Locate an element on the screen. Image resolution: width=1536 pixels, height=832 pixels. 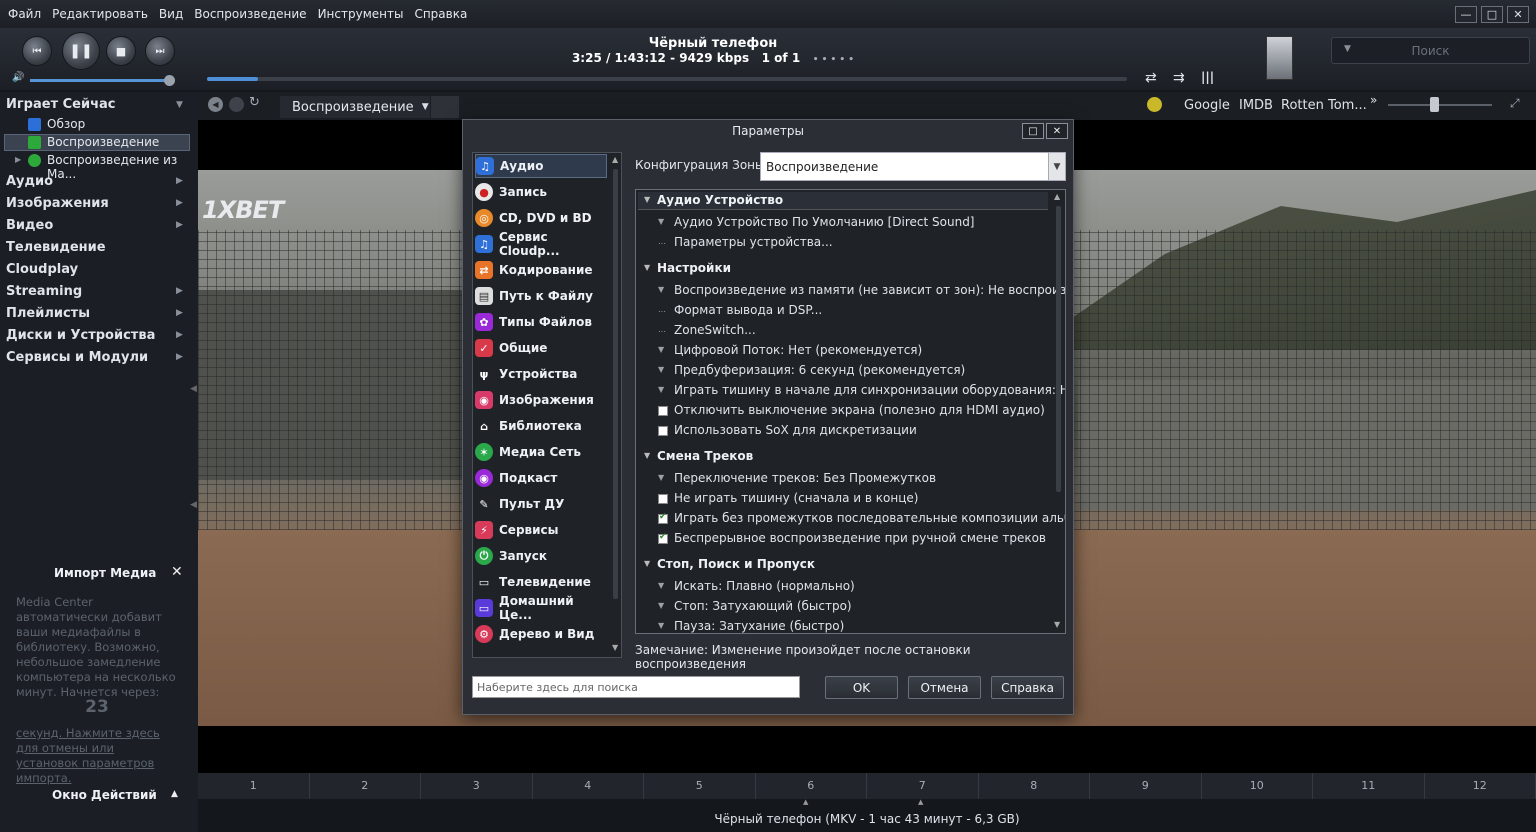
sidebar-drives-devices: Диски и Устройства is located at coordinates (80, 335).